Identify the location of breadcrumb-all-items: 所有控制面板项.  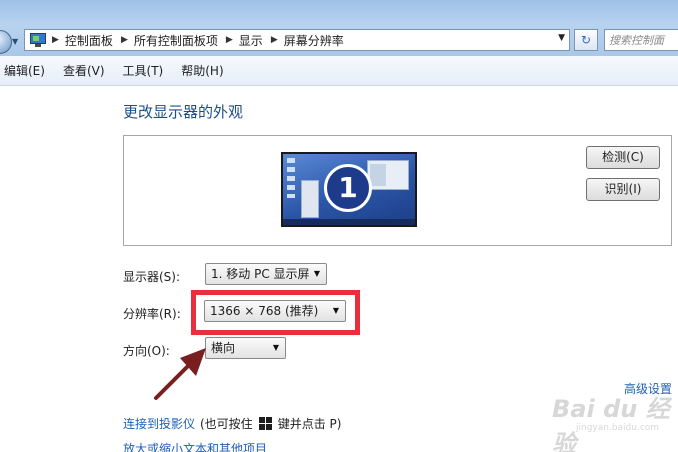
(176, 40).